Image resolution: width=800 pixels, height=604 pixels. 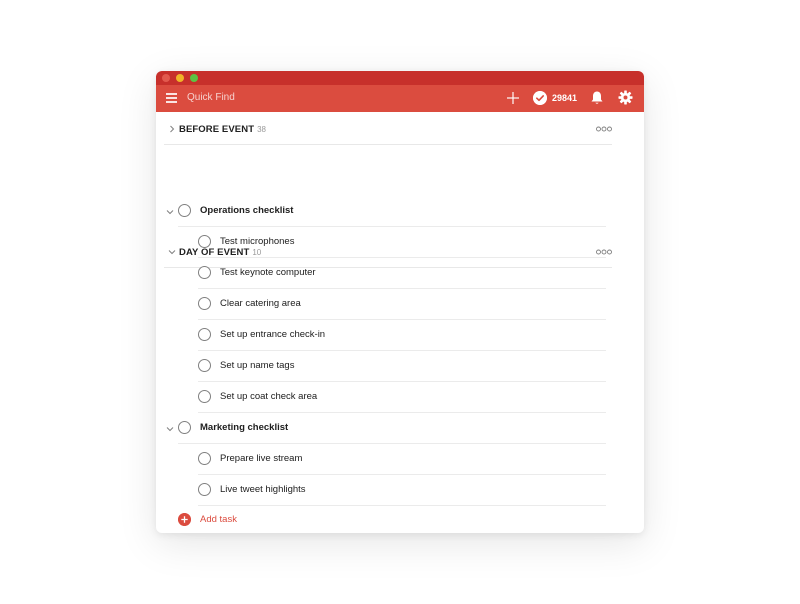 I want to click on task-item: Set up entrance check-in, so click(x=402, y=335).